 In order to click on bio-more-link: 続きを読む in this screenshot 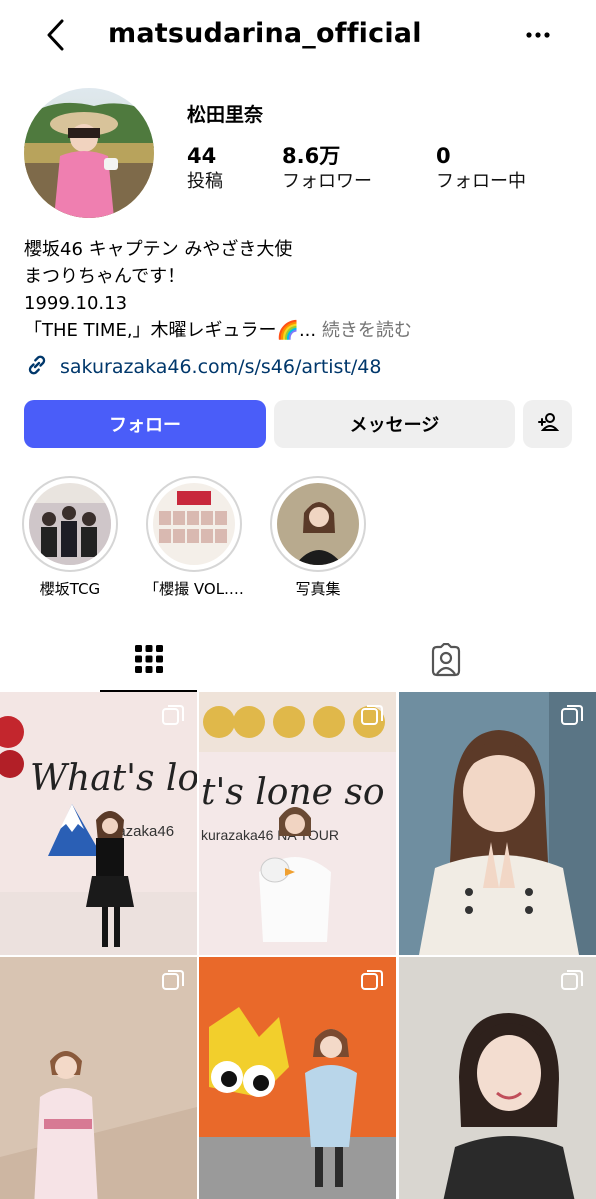, I will do `click(367, 330)`.